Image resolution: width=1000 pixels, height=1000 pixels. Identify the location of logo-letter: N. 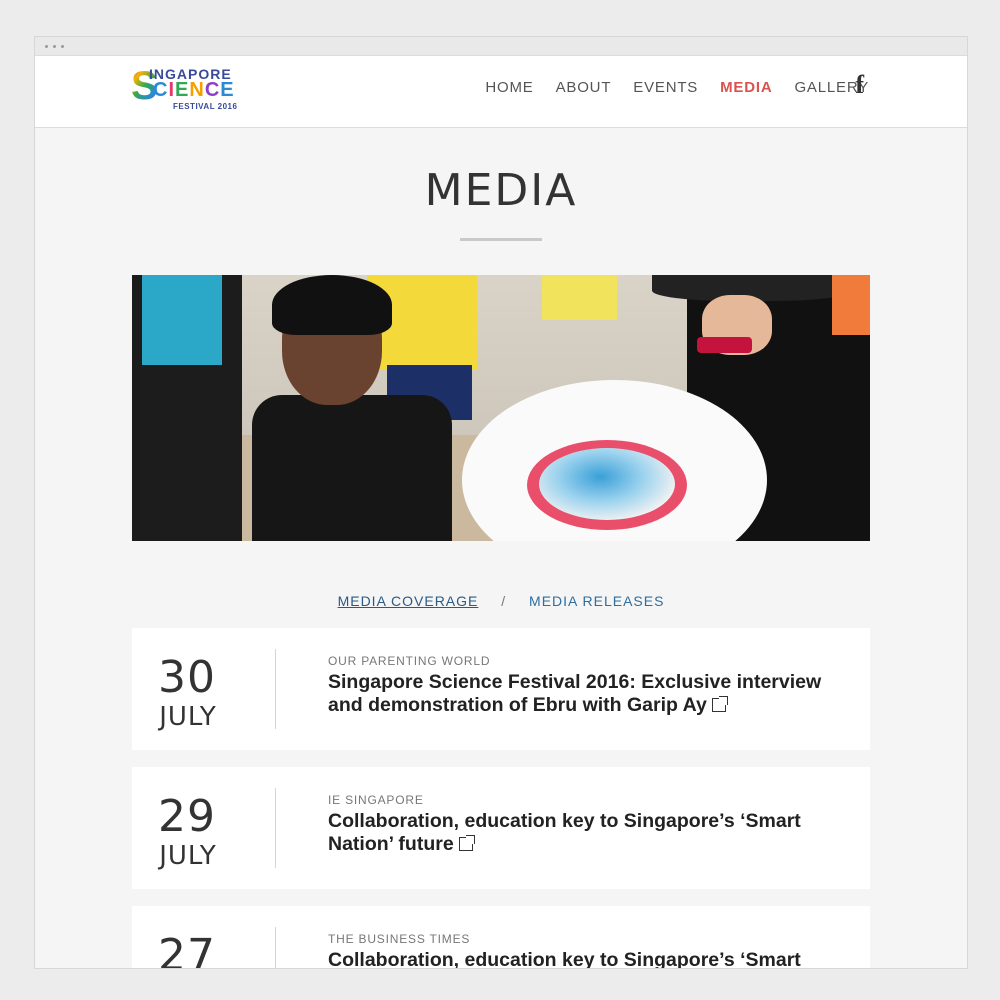
(197, 90).